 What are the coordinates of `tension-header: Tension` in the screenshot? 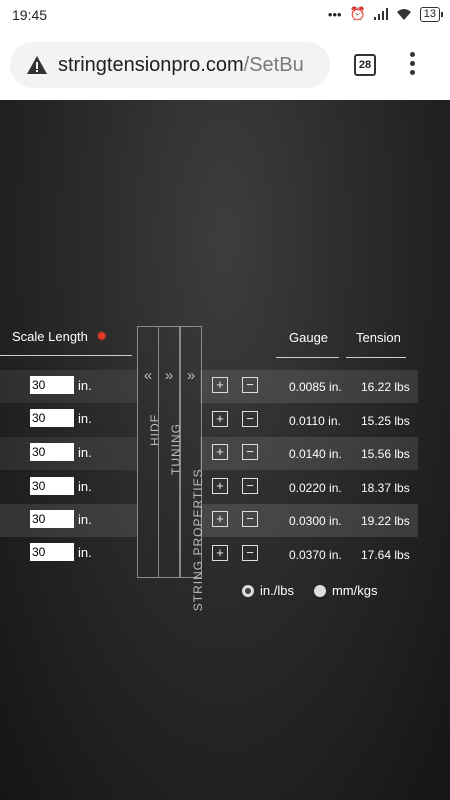 It's located at (378, 337).